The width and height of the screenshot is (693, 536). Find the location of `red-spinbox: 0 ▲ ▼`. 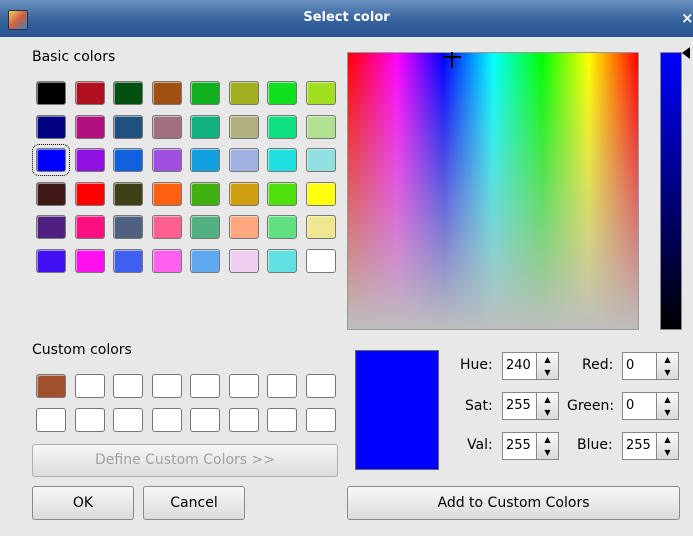

red-spinbox: 0 ▲ ▼ is located at coordinates (650, 366).